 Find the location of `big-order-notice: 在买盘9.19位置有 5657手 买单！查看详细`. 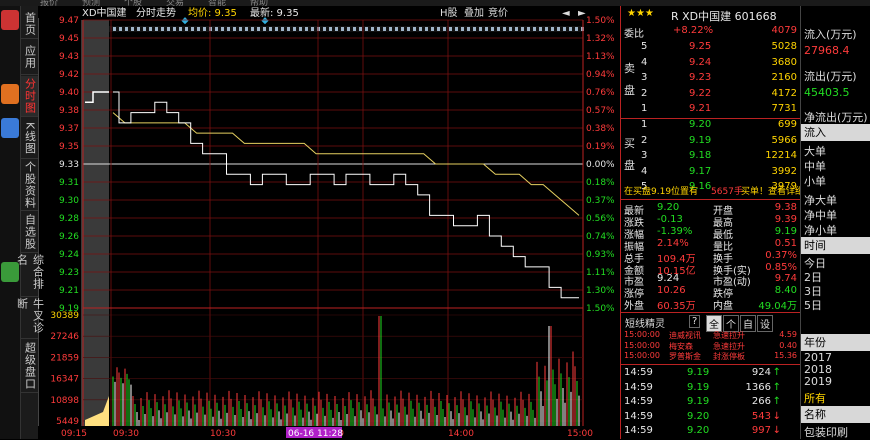

big-order-notice: 在买盘9.19位置有 5657手 买单！查看详细 is located at coordinates (712, 191).